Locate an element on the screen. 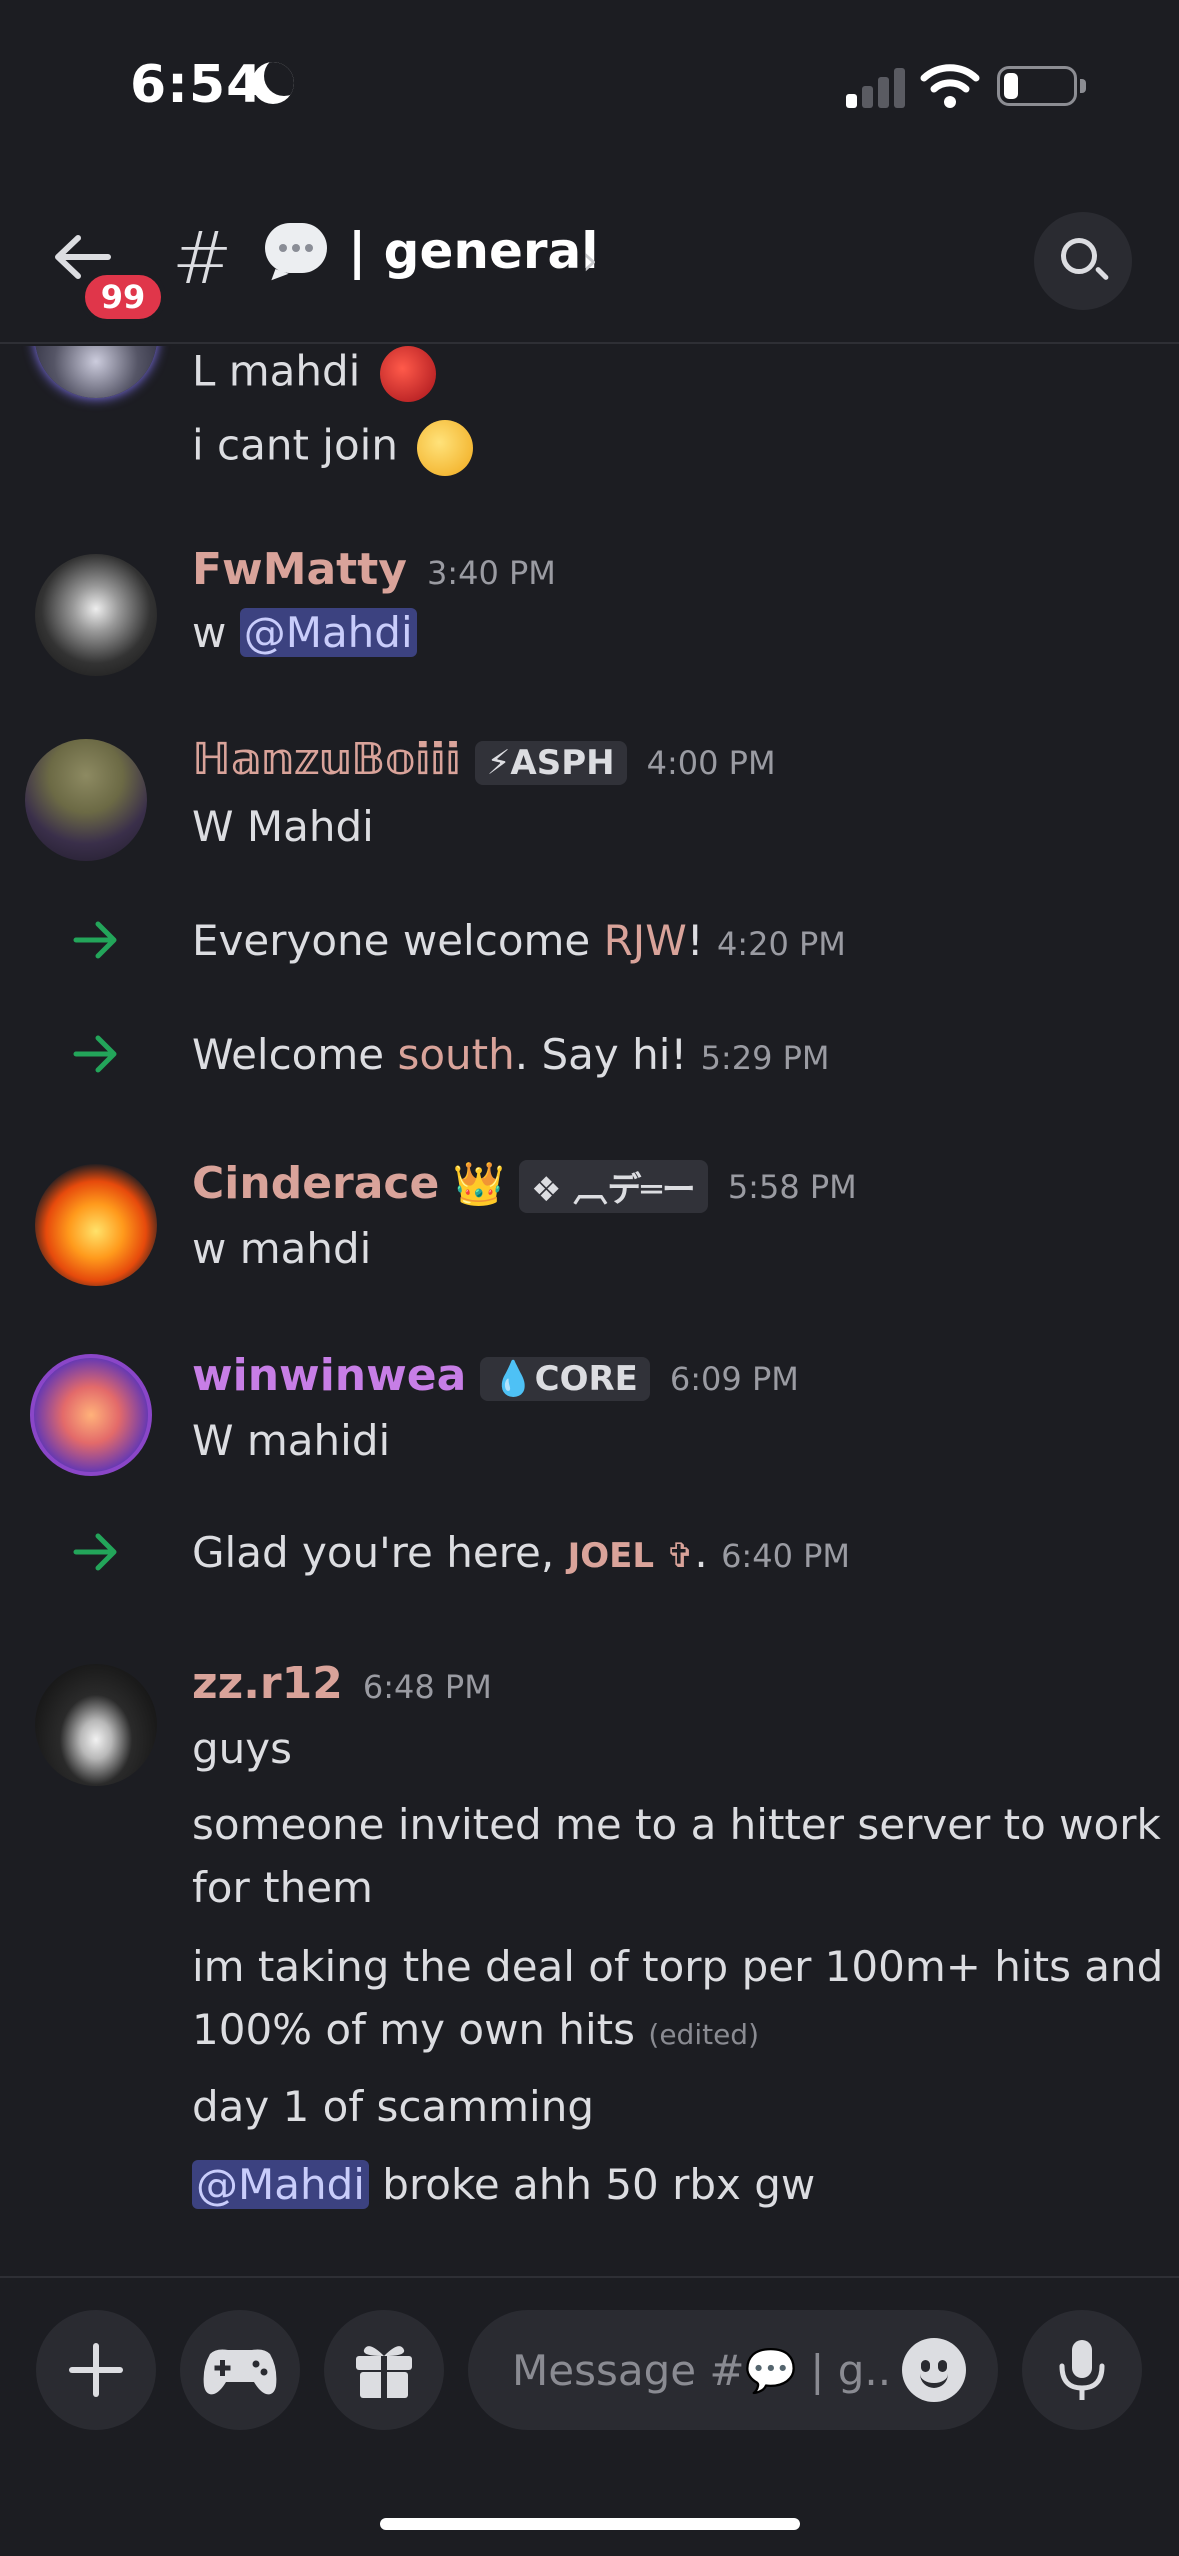 The width and height of the screenshot is (1179, 2556). author-name: winwinwea is located at coordinates (329, 1375).